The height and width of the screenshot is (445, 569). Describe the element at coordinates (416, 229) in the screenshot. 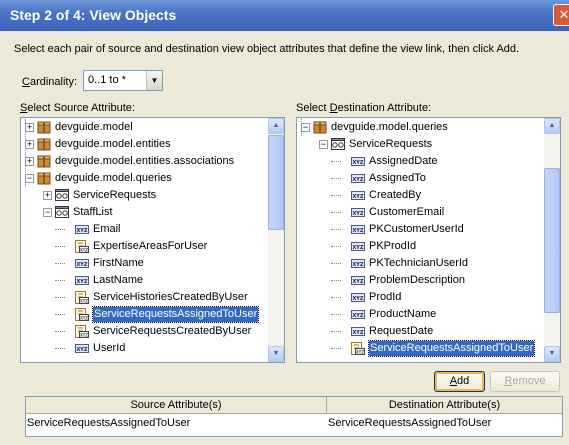

I see `tree-node-label: PKCustomerUserId` at that location.